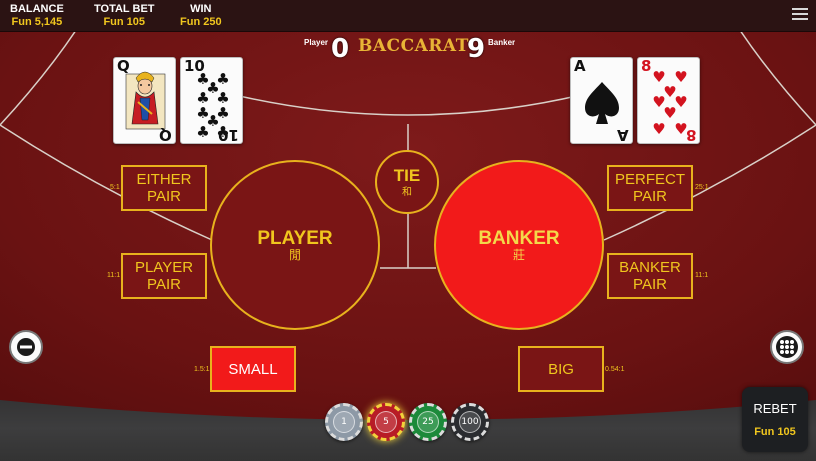  Describe the element at coordinates (201, 22) in the screenshot. I see `win-value: Fun 250` at that location.